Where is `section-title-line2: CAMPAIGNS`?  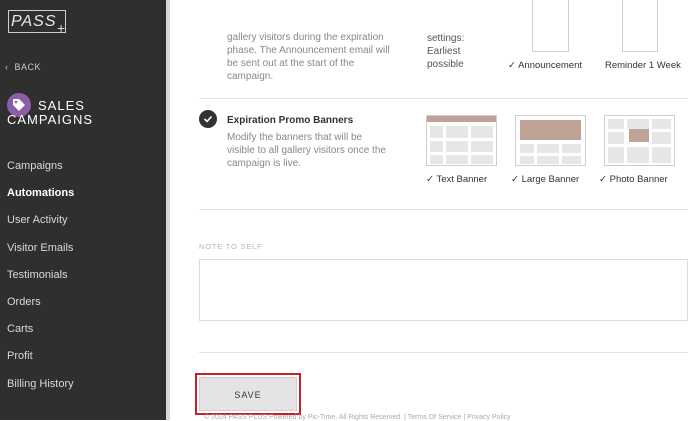 section-title-line2: CAMPAIGNS is located at coordinates (50, 119).